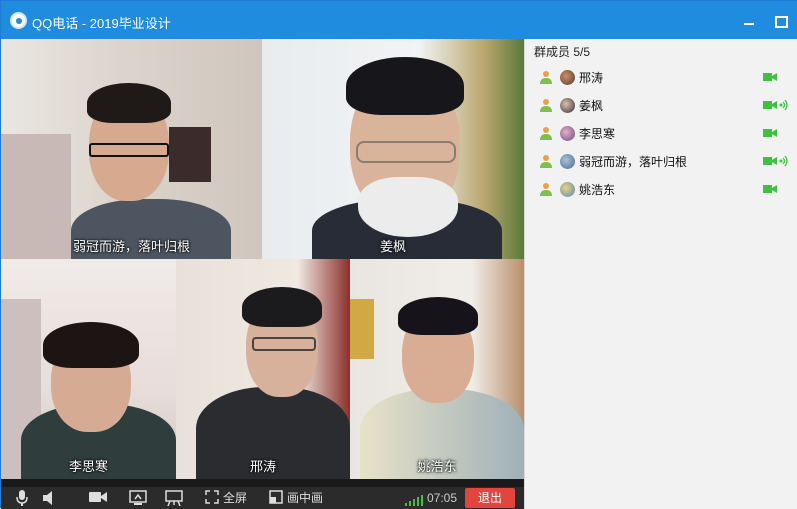 Image resolution: width=797 pixels, height=509 pixels. Describe the element at coordinates (597, 134) in the screenshot. I see `member-name: 李思寒` at that location.